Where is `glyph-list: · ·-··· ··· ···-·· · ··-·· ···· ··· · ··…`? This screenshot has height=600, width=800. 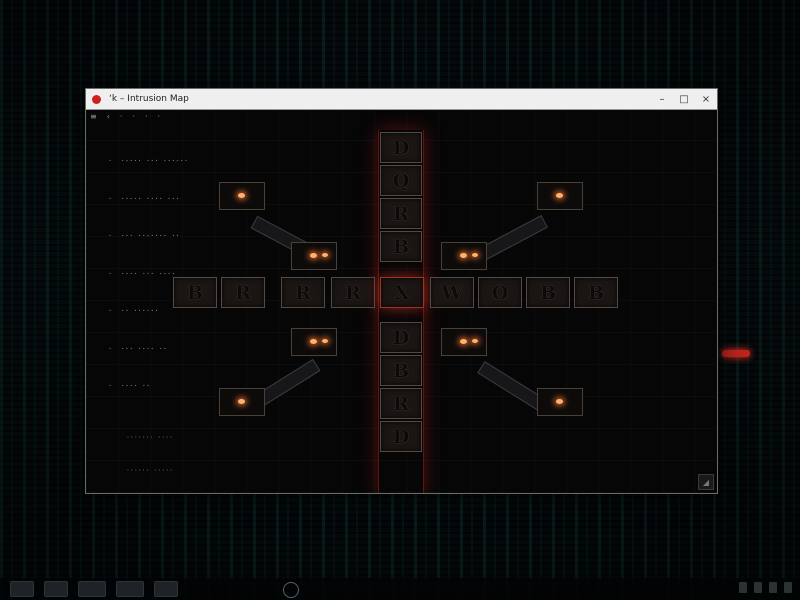 glyph-list: · ·-··· ··· ···-·· · ··-·· ···· ··· · ··… is located at coordinates (148, 274).